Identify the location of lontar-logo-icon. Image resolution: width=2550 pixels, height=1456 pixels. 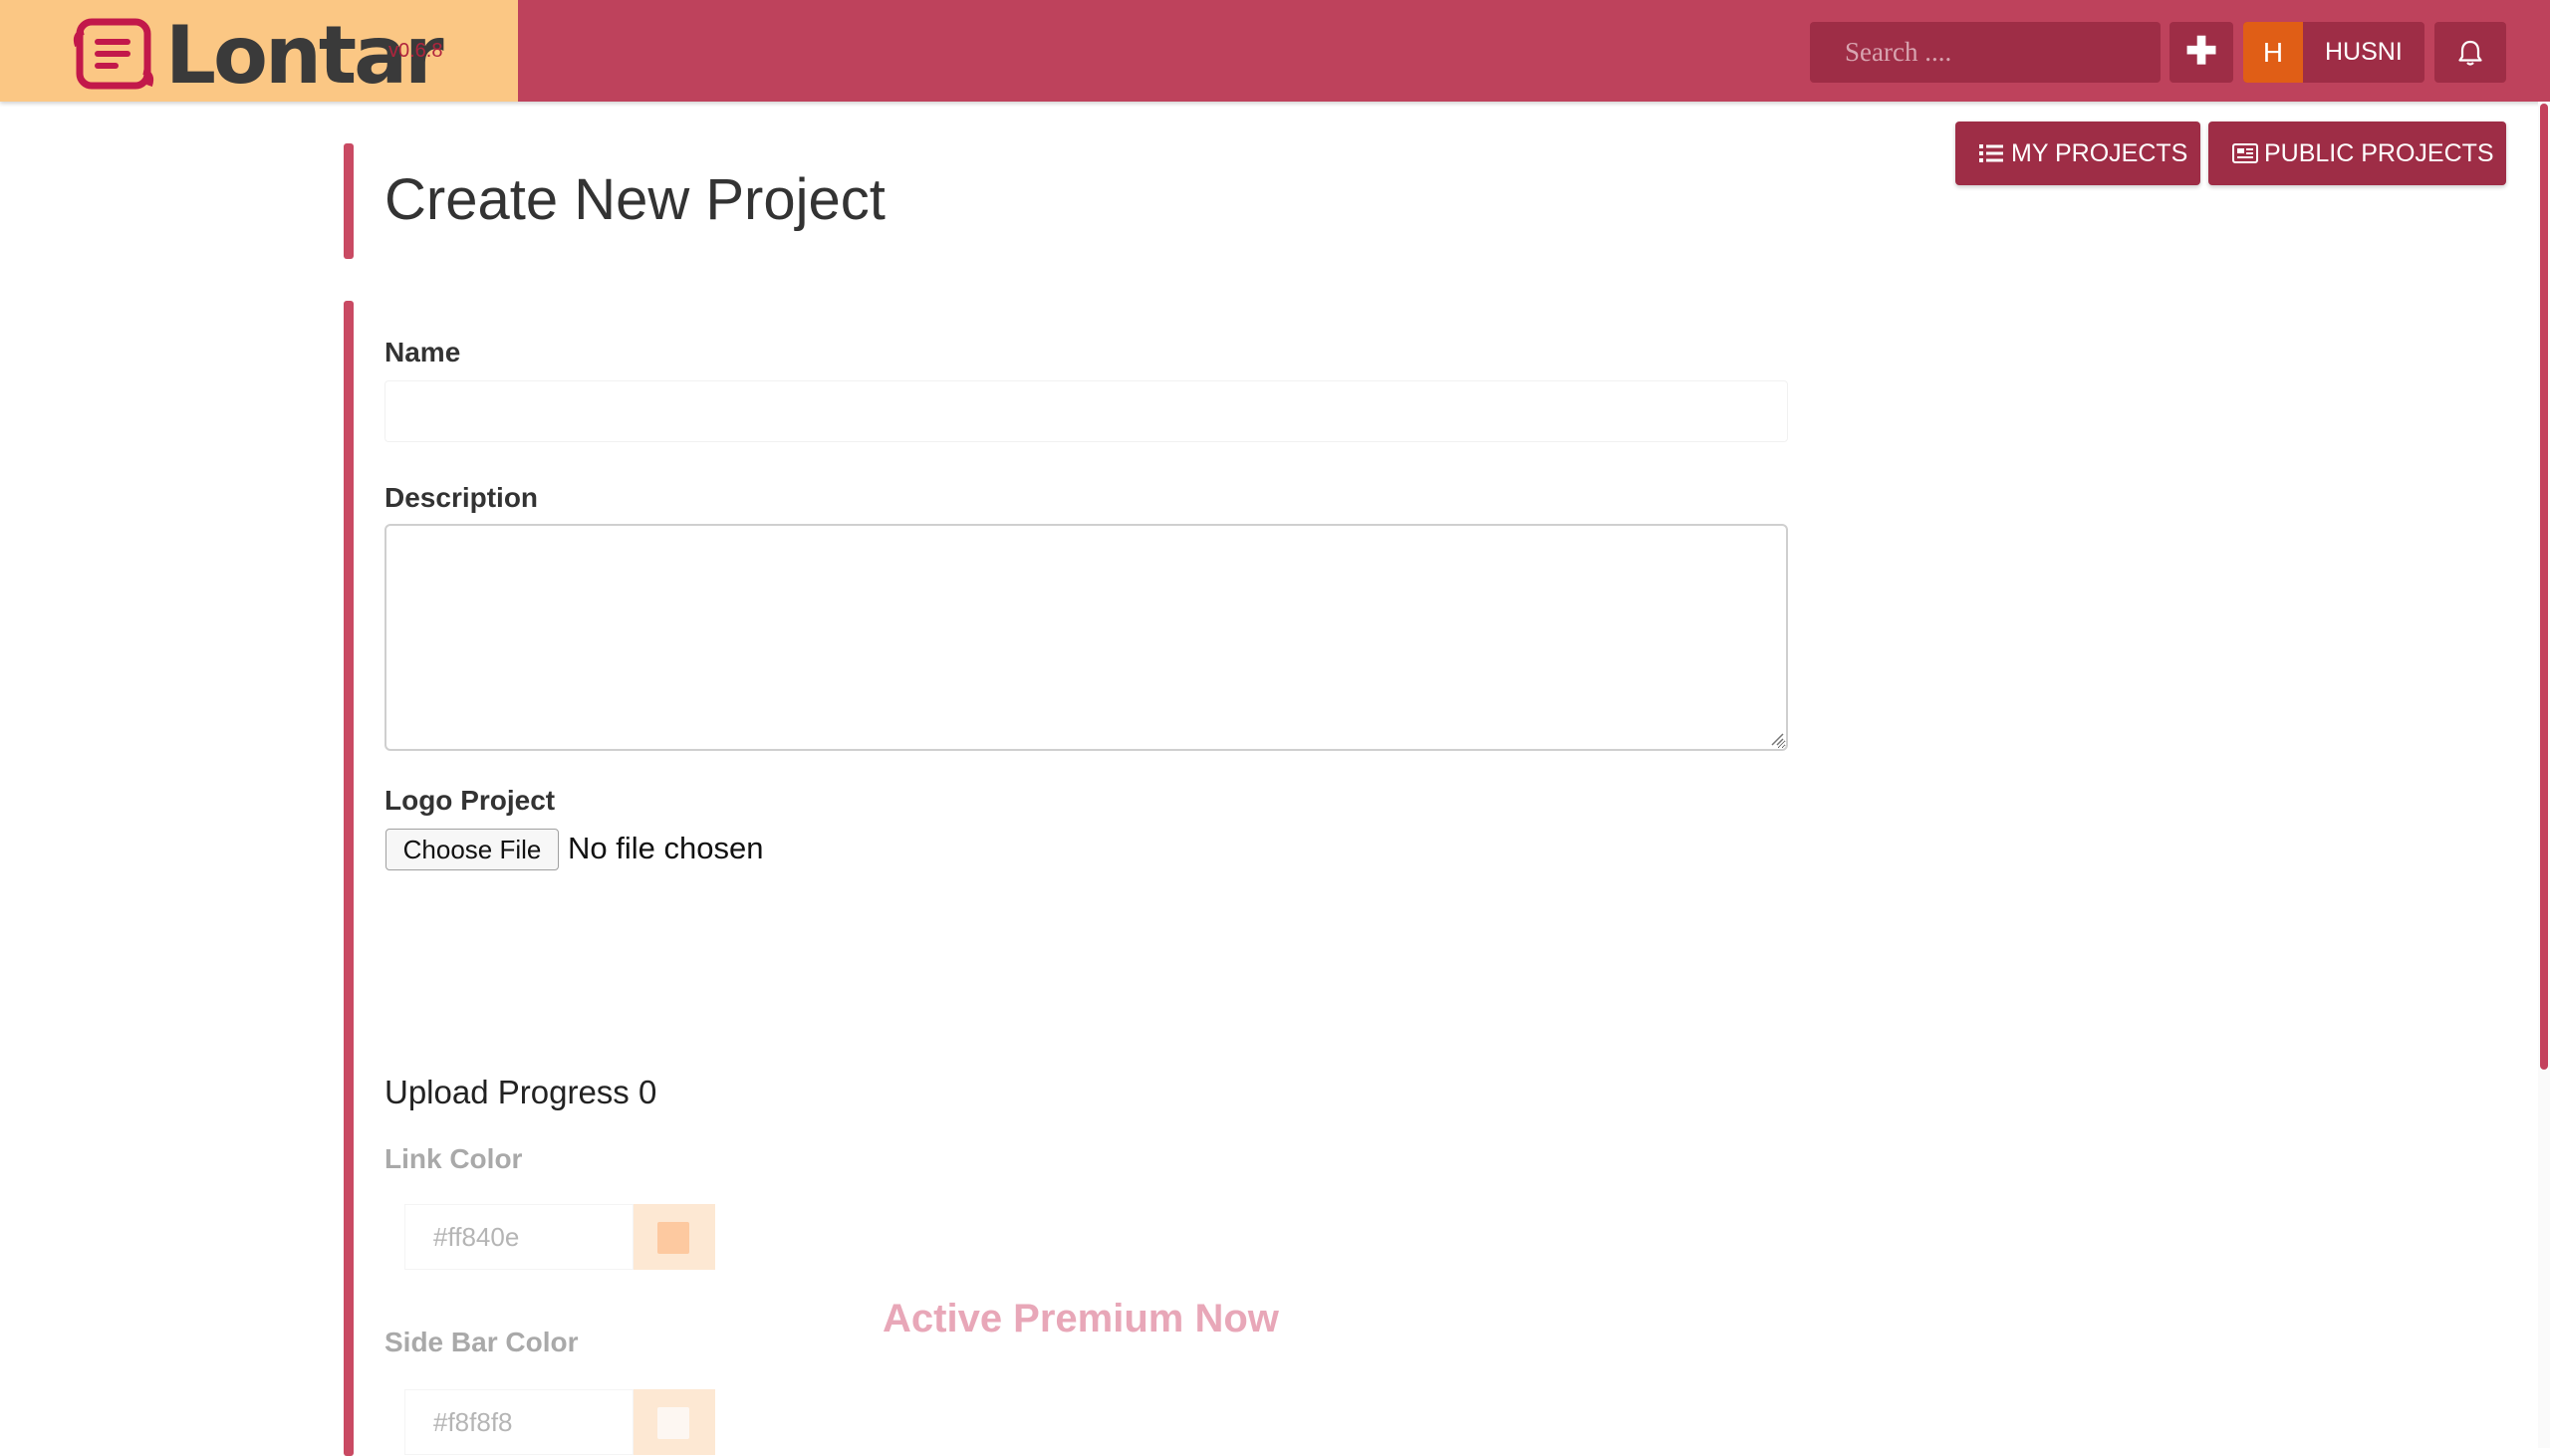
(113, 54).